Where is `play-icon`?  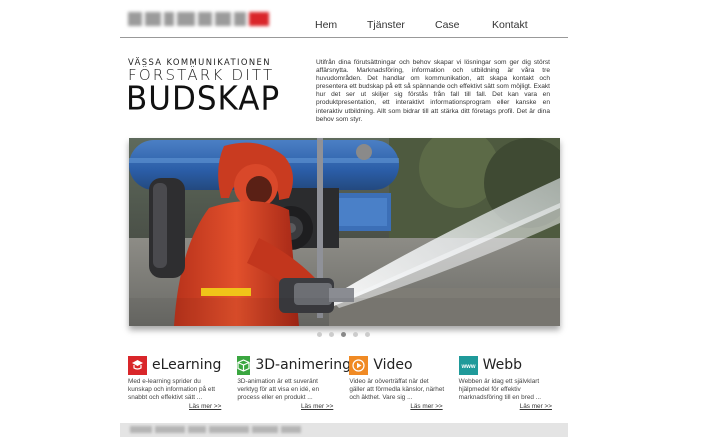 play-icon is located at coordinates (359, 365).